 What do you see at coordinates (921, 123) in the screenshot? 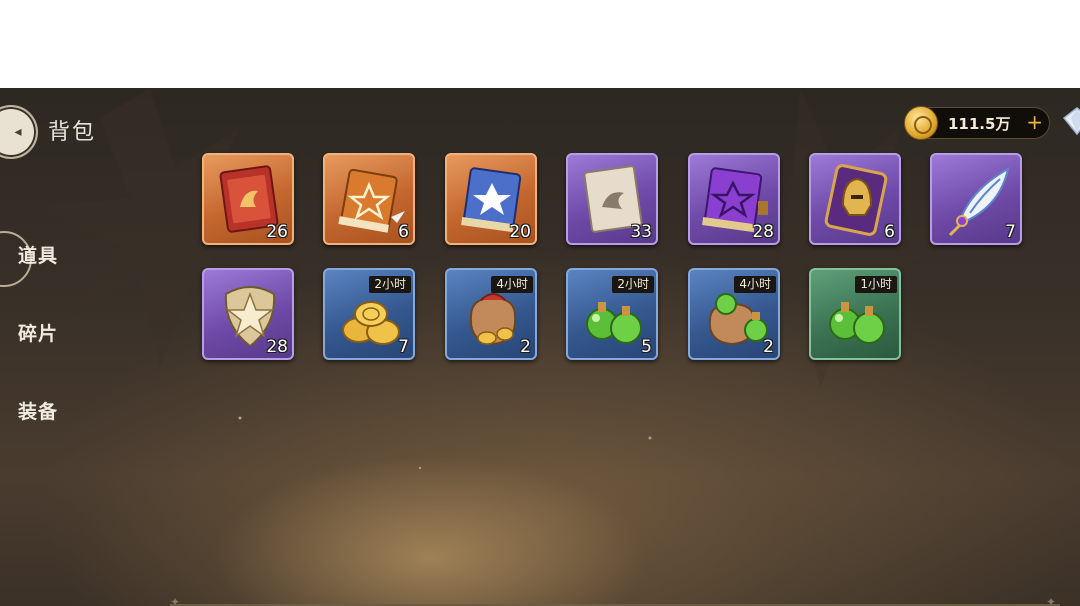
I see `gold-coin-icon` at bounding box center [921, 123].